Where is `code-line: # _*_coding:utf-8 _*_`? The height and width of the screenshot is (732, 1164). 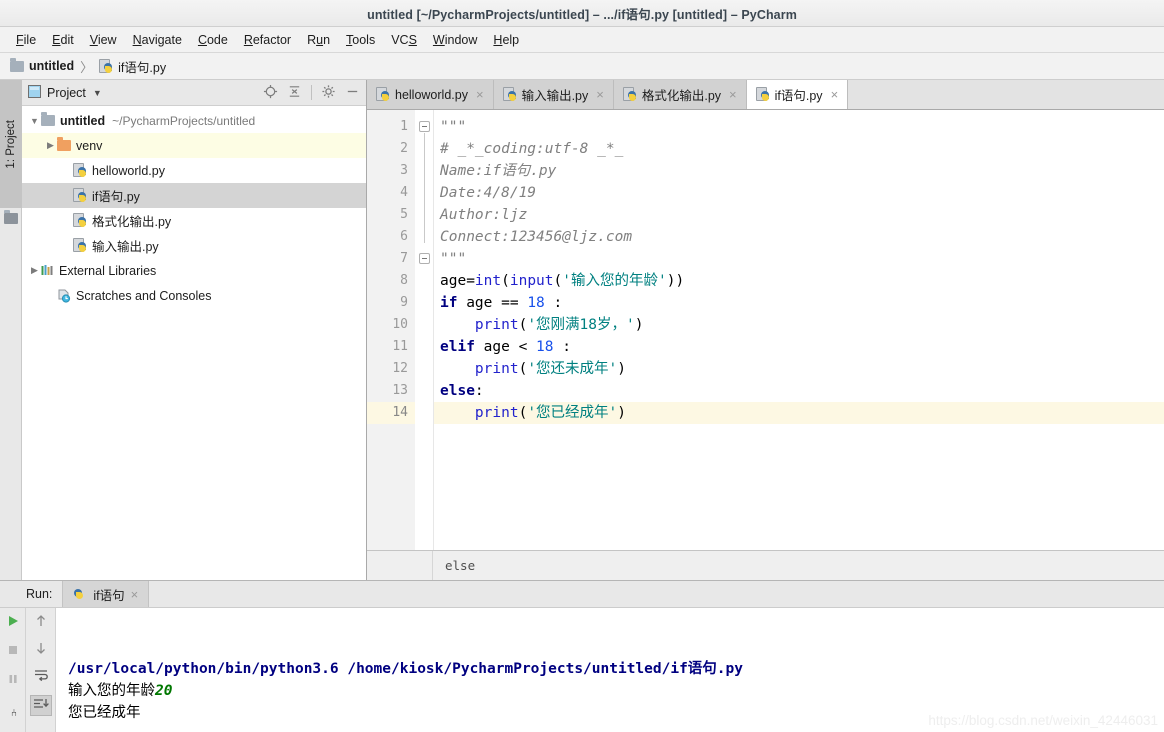
code-line: # _*_coding:utf-8 _*_ is located at coordinates (802, 149).